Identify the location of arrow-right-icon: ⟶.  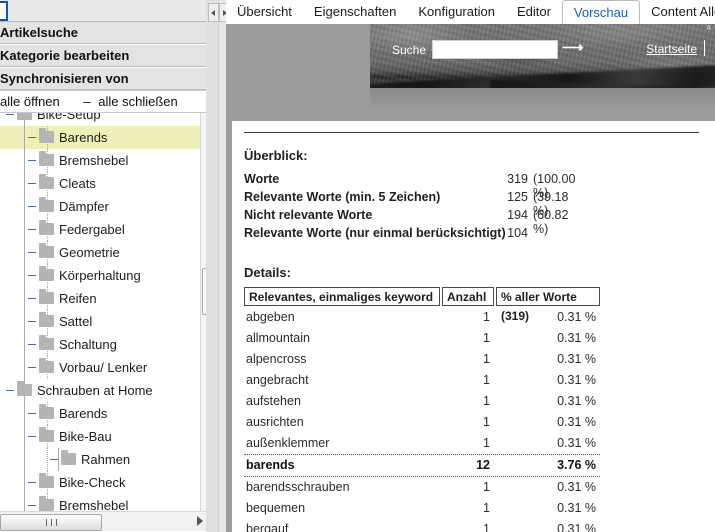
(573, 47).